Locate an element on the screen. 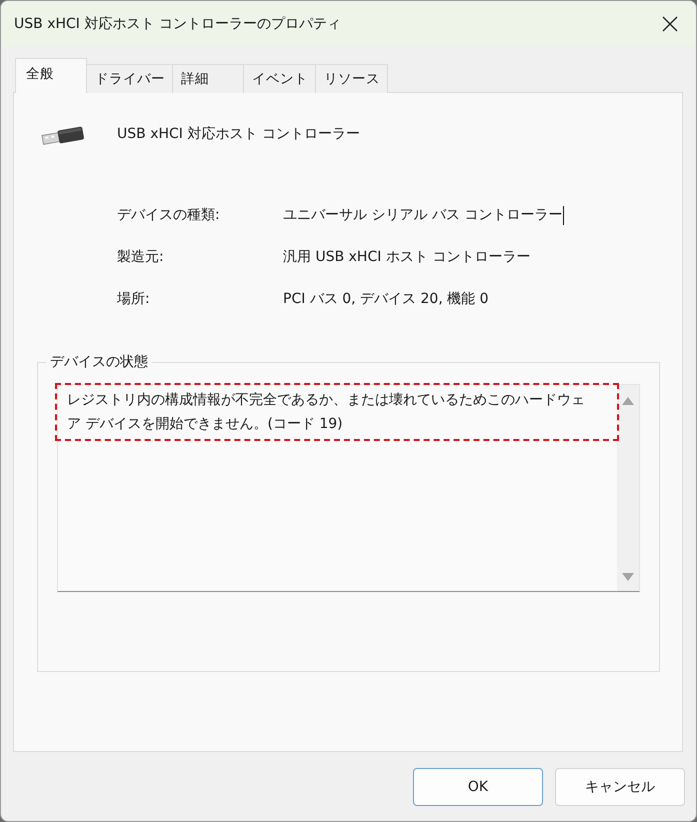 The image size is (697, 822). tab: イベント is located at coordinates (279, 78).